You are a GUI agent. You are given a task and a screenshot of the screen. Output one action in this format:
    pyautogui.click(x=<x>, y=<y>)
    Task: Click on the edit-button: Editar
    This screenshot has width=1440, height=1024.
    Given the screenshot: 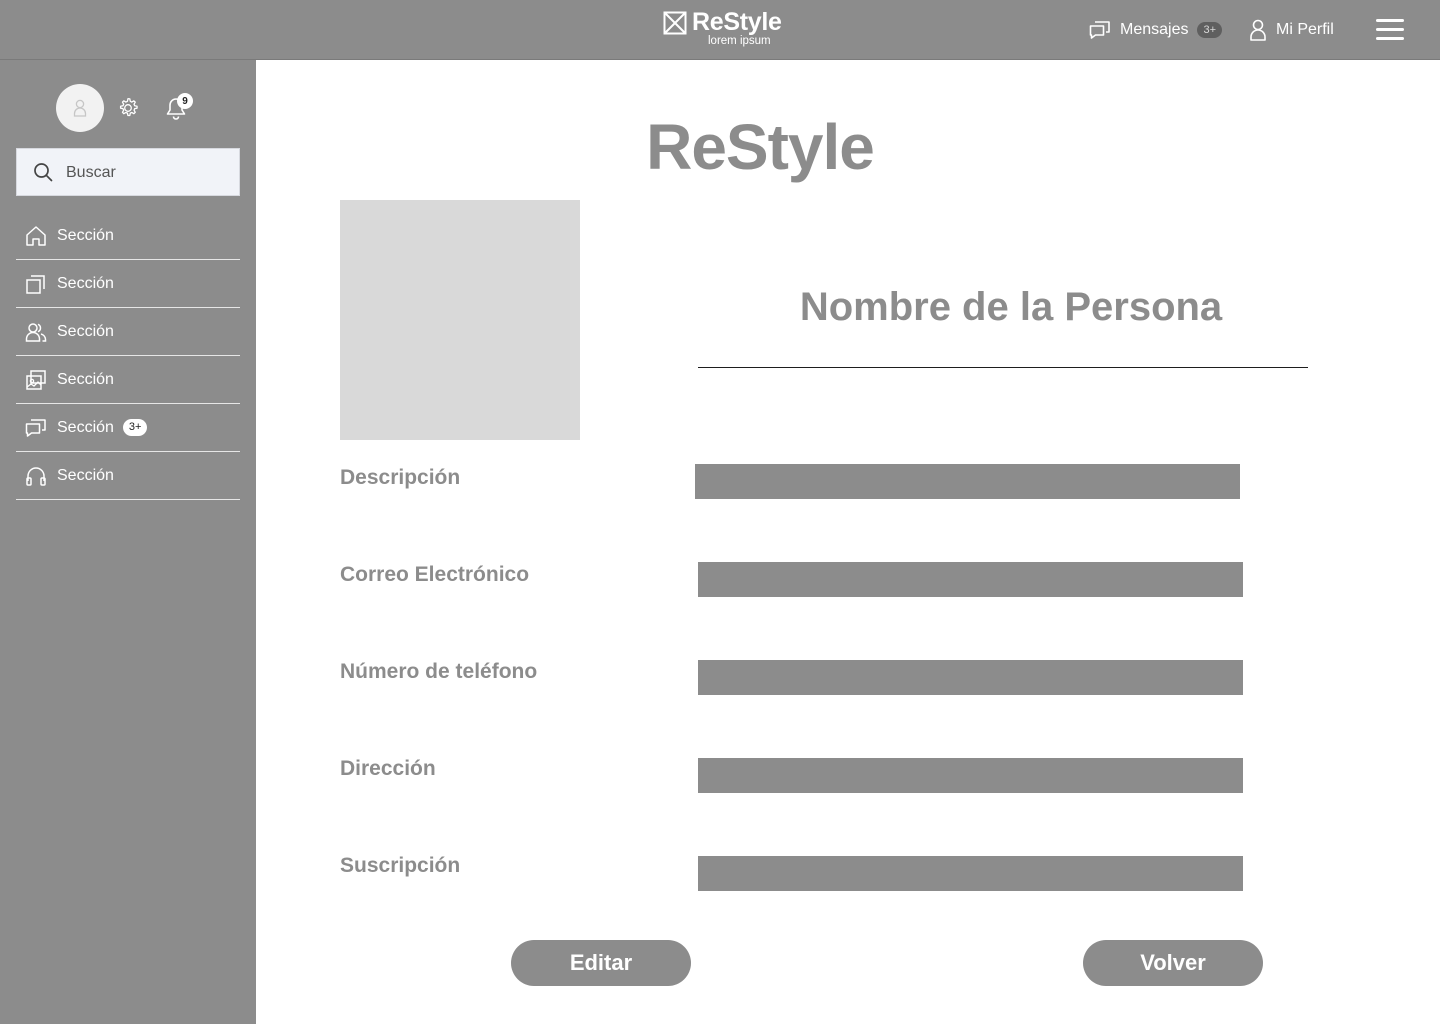 What is the action you would take?
    pyautogui.click(x=601, y=963)
    